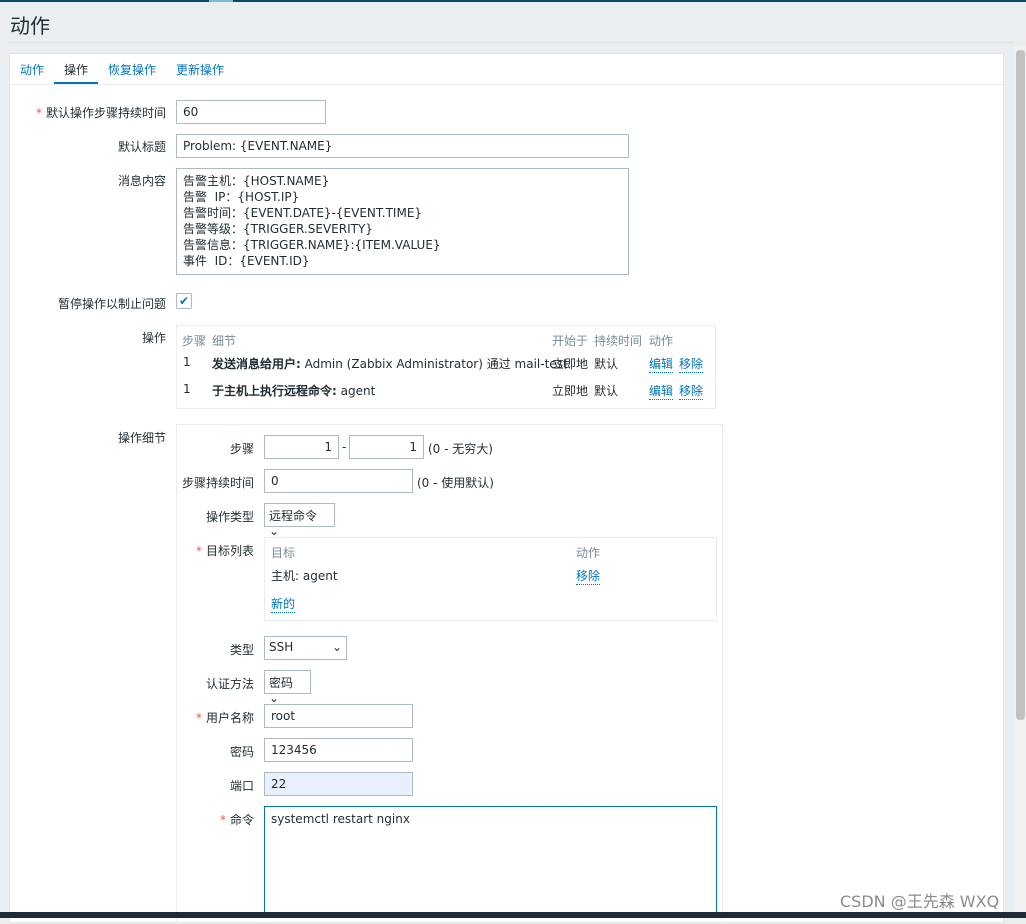  What do you see at coordinates (460, 449) in the screenshot?
I see `steps-hint: (0 - 无穷大)` at bounding box center [460, 449].